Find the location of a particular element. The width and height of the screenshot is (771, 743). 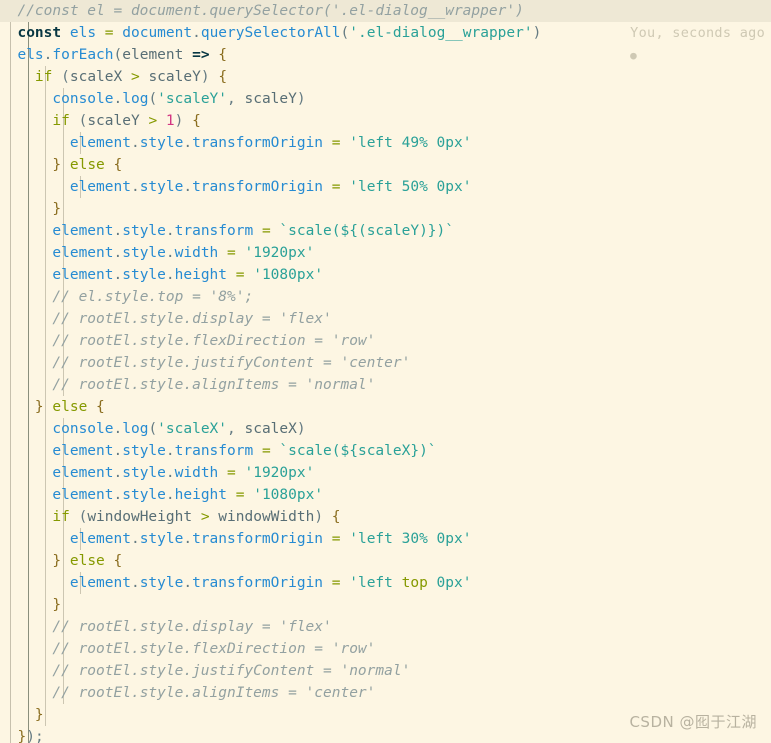

code-line: if (scaleX > scaleY) { is located at coordinates (385, 77).